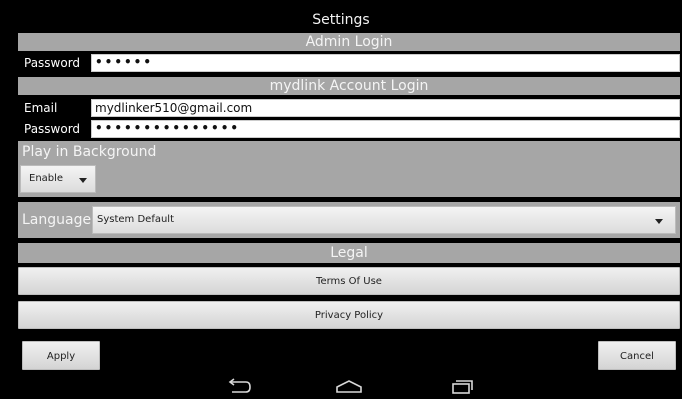 The width and height of the screenshot is (682, 399). What do you see at coordinates (349, 315) in the screenshot?
I see `privacy-policy-button: Privacy Policy` at bounding box center [349, 315].